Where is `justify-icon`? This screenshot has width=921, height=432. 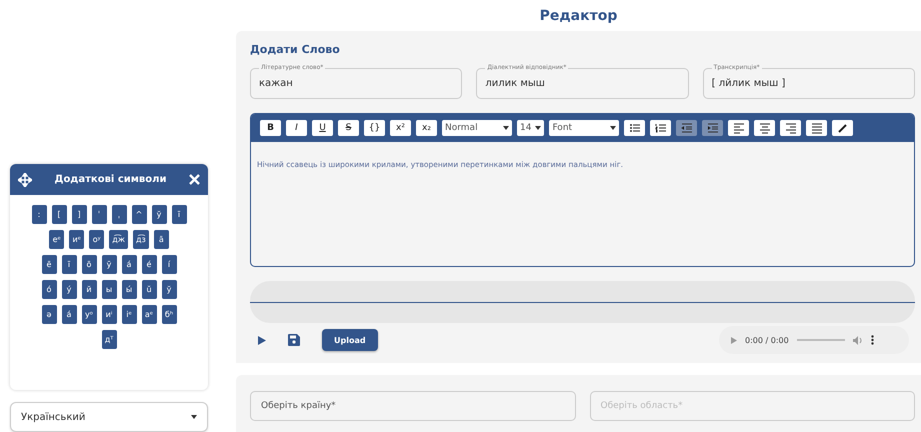
justify-icon is located at coordinates (816, 128).